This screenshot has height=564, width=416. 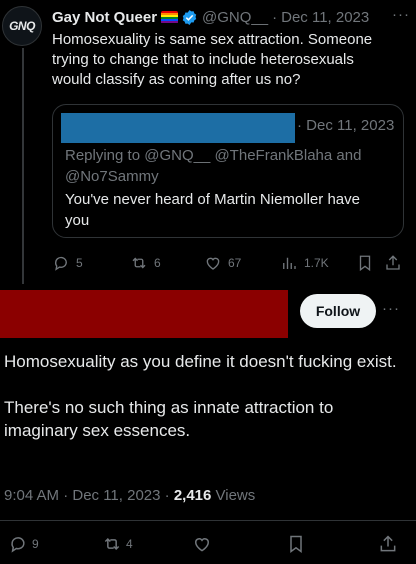 I want to click on views-total: 2,416, so click(x=192, y=495).